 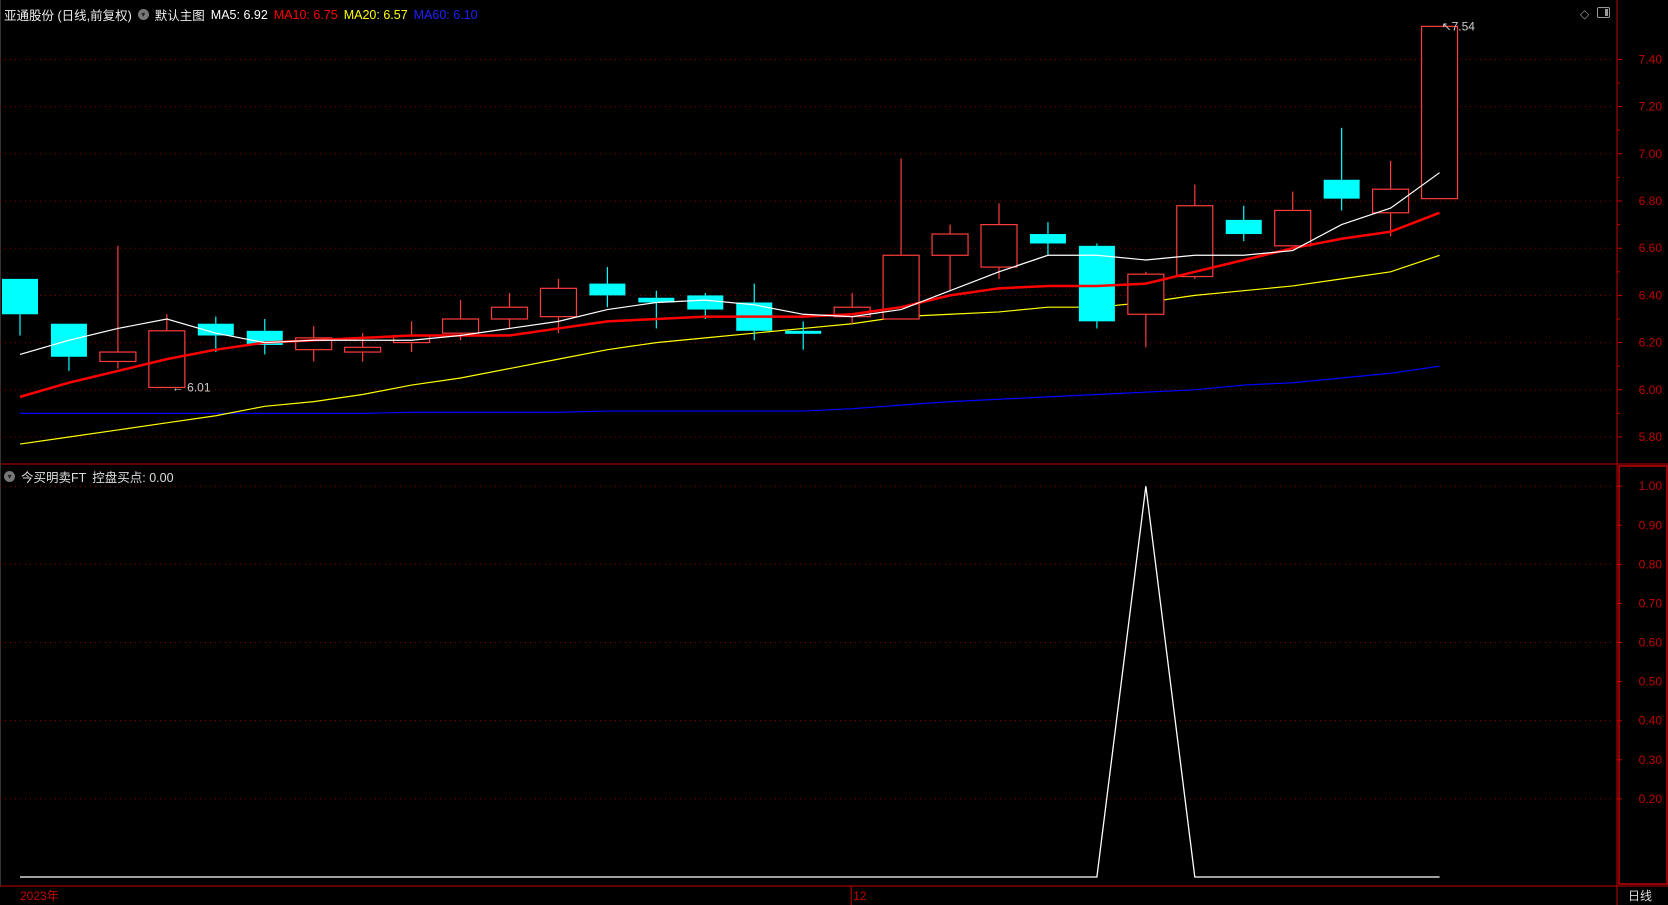 What do you see at coordinates (1595, 14) in the screenshot?
I see `chart-toolbar: ◇` at bounding box center [1595, 14].